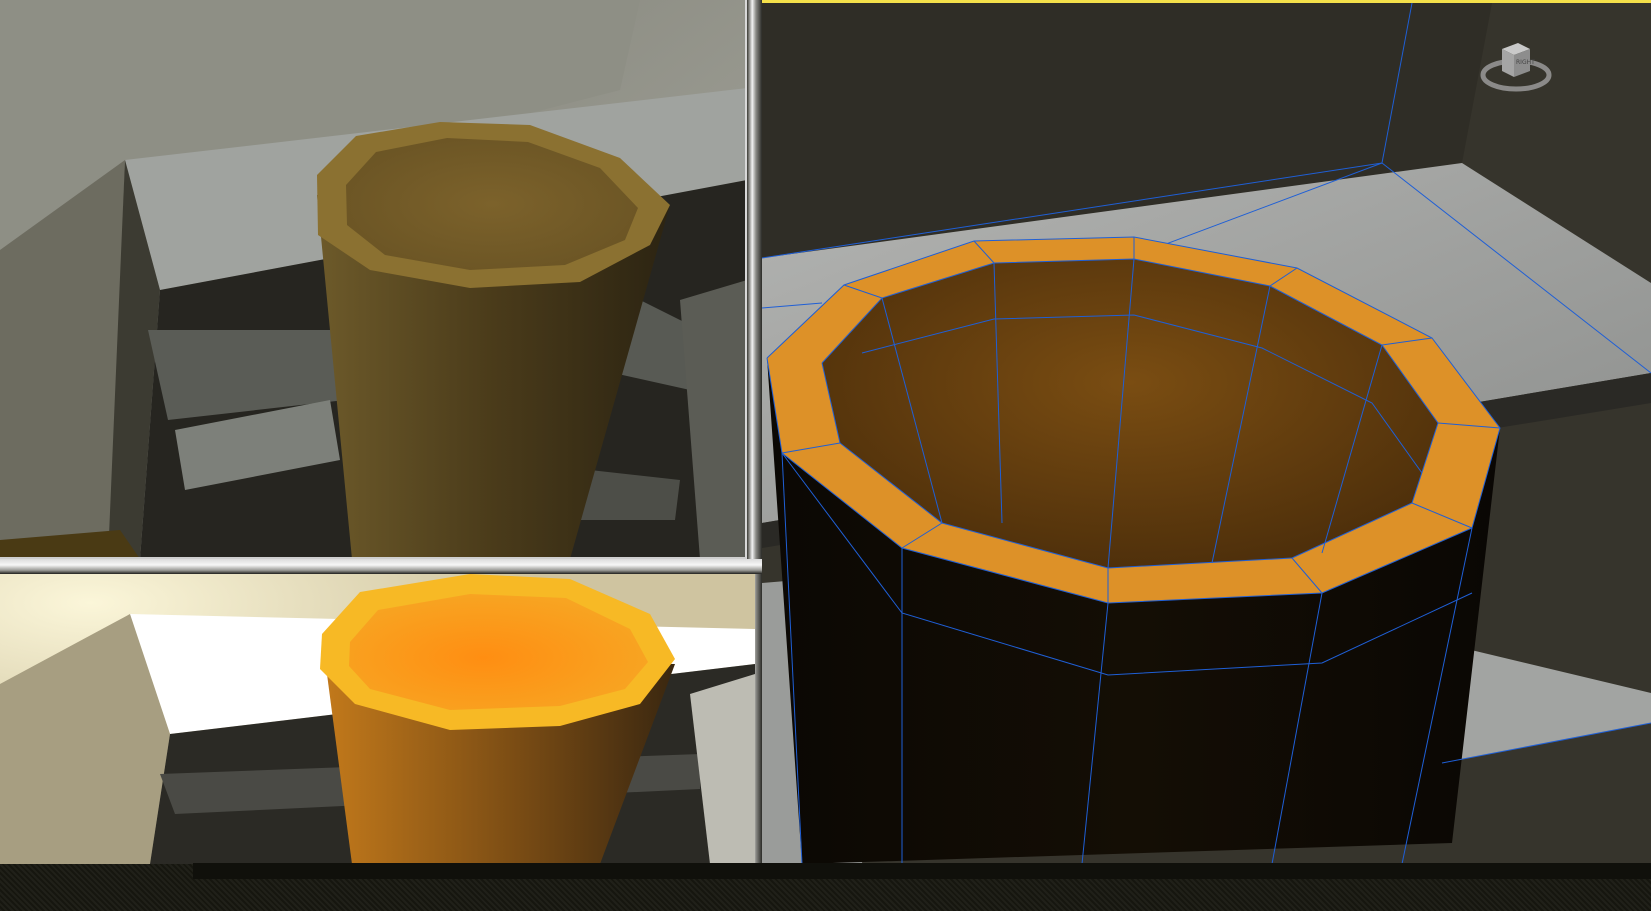 Image resolution: width=1651 pixels, height=911 pixels. I want to click on viewcube: RIGHT, so click(1516, 65).